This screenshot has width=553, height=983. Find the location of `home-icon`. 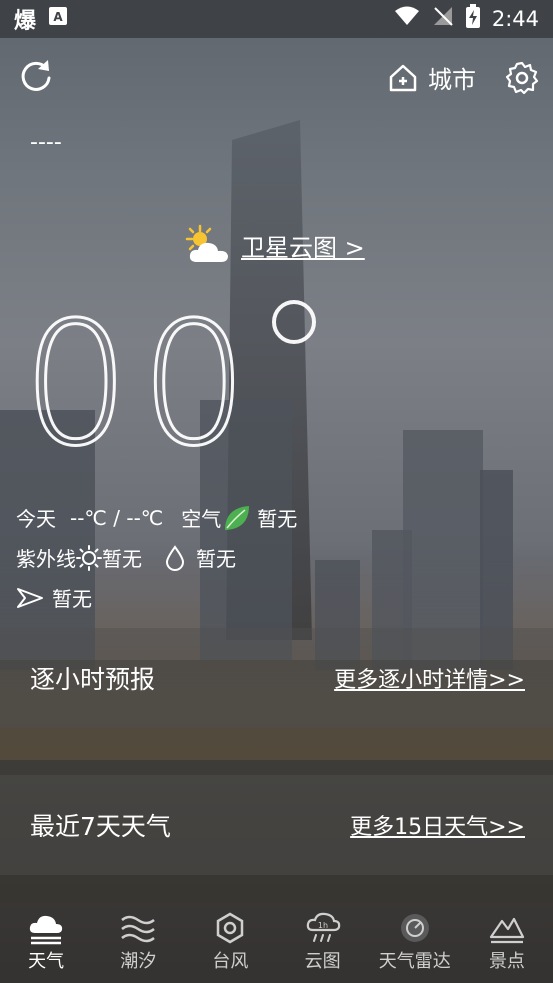

home-icon is located at coordinates (403, 77).